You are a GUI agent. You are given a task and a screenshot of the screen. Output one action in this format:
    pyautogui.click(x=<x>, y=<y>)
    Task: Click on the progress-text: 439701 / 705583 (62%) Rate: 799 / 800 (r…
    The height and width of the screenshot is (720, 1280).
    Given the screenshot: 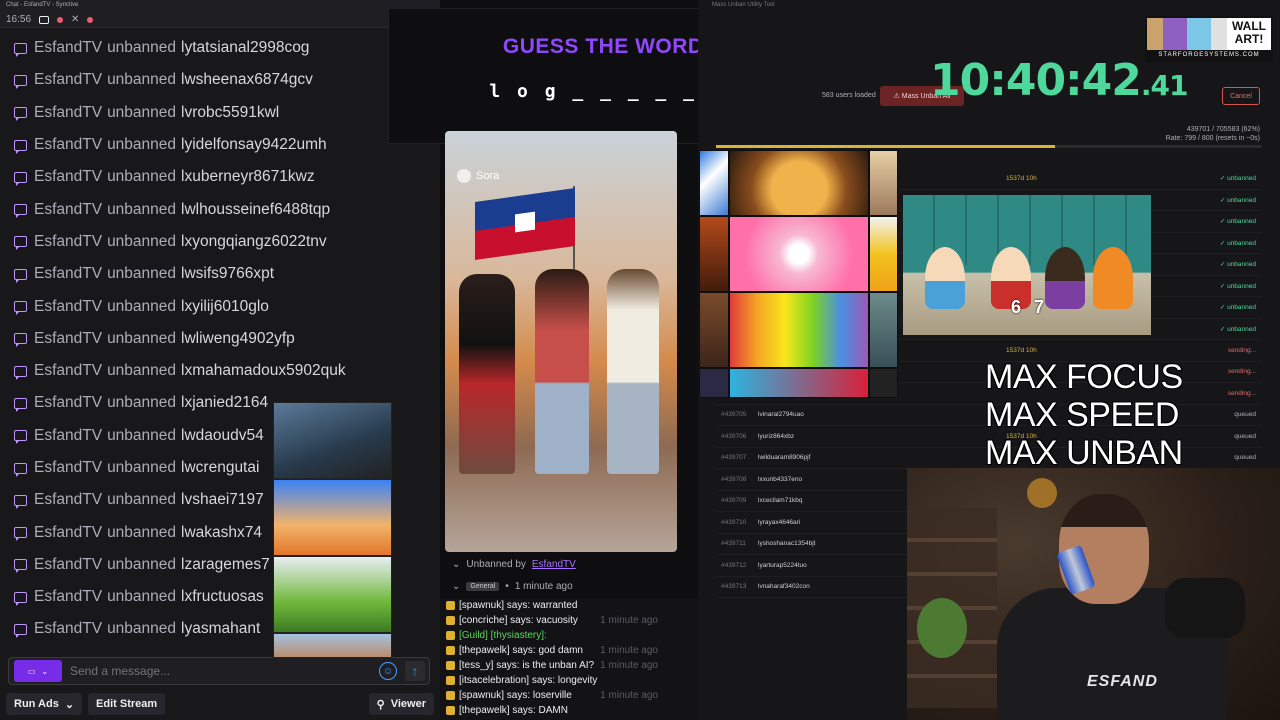 What is the action you would take?
    pyautogui.click(x=1199, y=134)
    